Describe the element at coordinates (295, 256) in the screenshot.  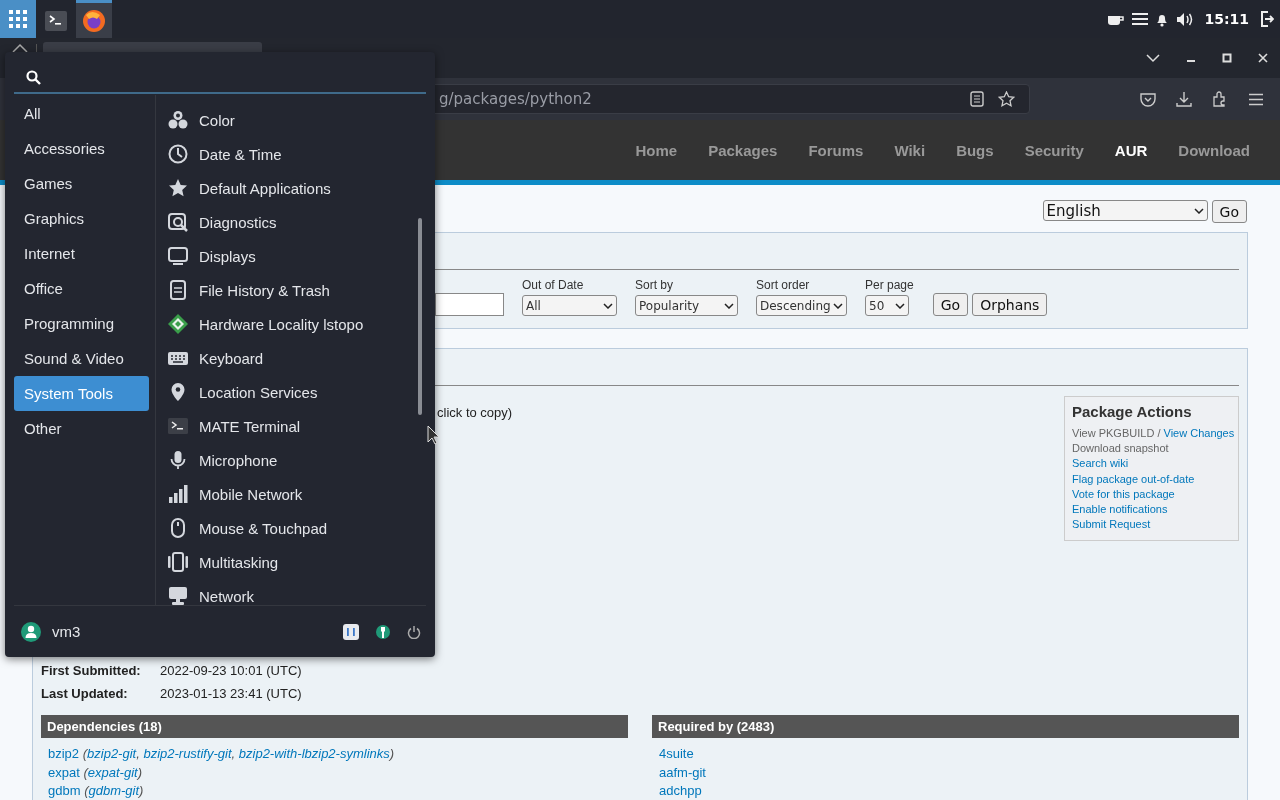
I see `app-item: Displays` at that location.